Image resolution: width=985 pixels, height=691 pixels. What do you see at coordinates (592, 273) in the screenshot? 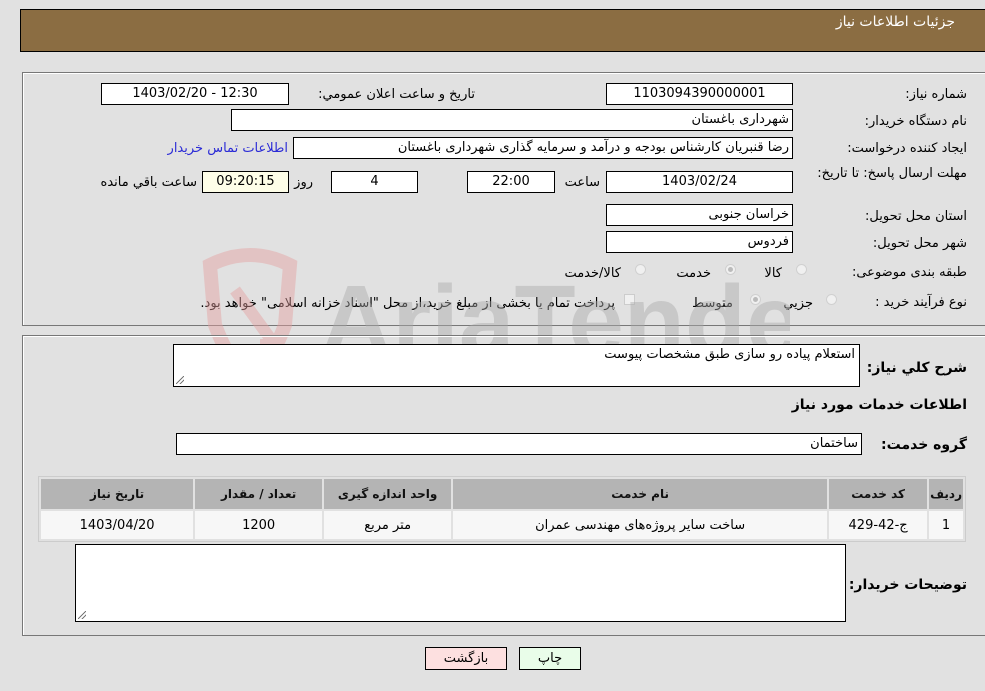
I see `category-option-goods-service: کالا/خدمت` at bounding box center [592, 273].